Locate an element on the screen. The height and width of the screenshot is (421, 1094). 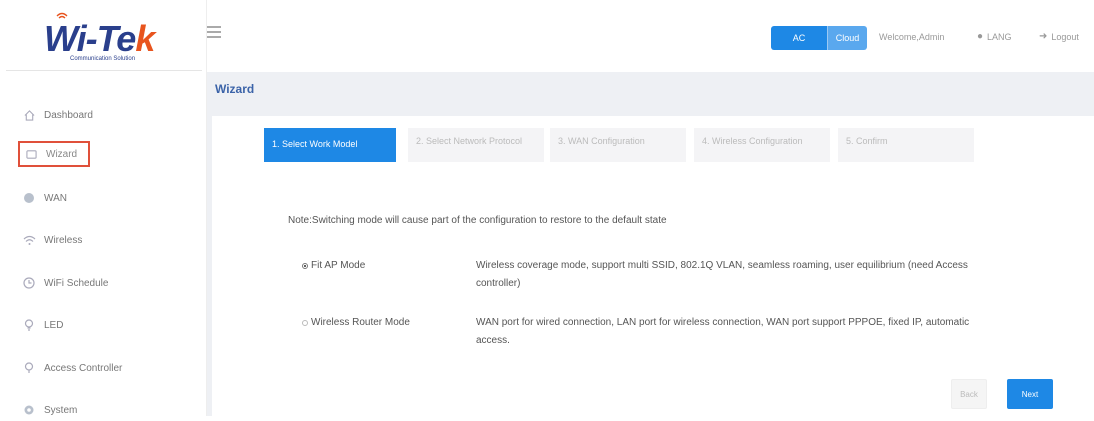
back-button: Back is located at coordinates (969, 394).